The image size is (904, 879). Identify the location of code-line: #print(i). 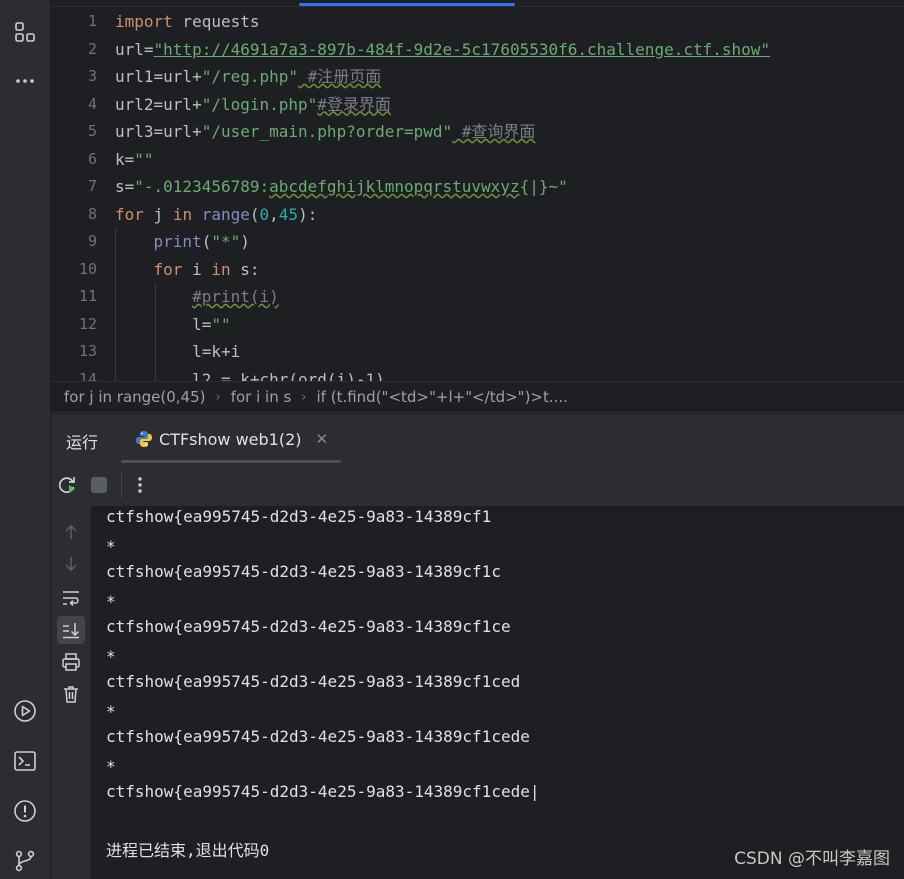
(235, 296).